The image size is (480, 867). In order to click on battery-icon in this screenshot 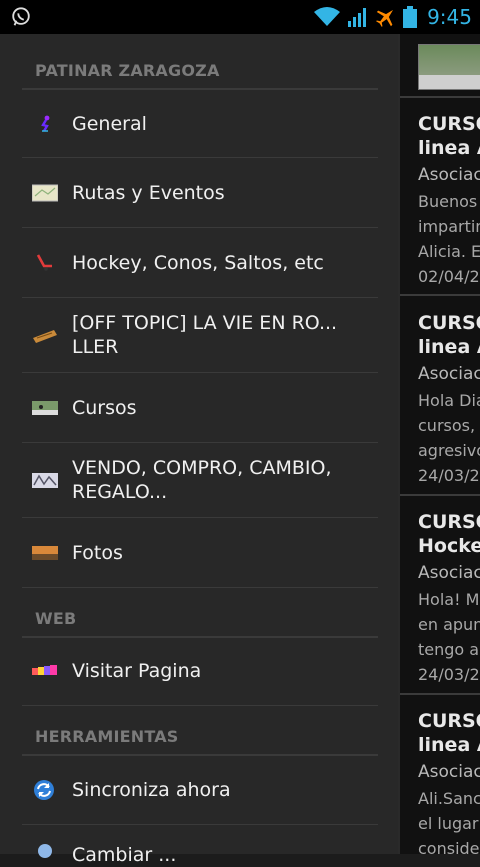, I will do `click(410, 17)`.